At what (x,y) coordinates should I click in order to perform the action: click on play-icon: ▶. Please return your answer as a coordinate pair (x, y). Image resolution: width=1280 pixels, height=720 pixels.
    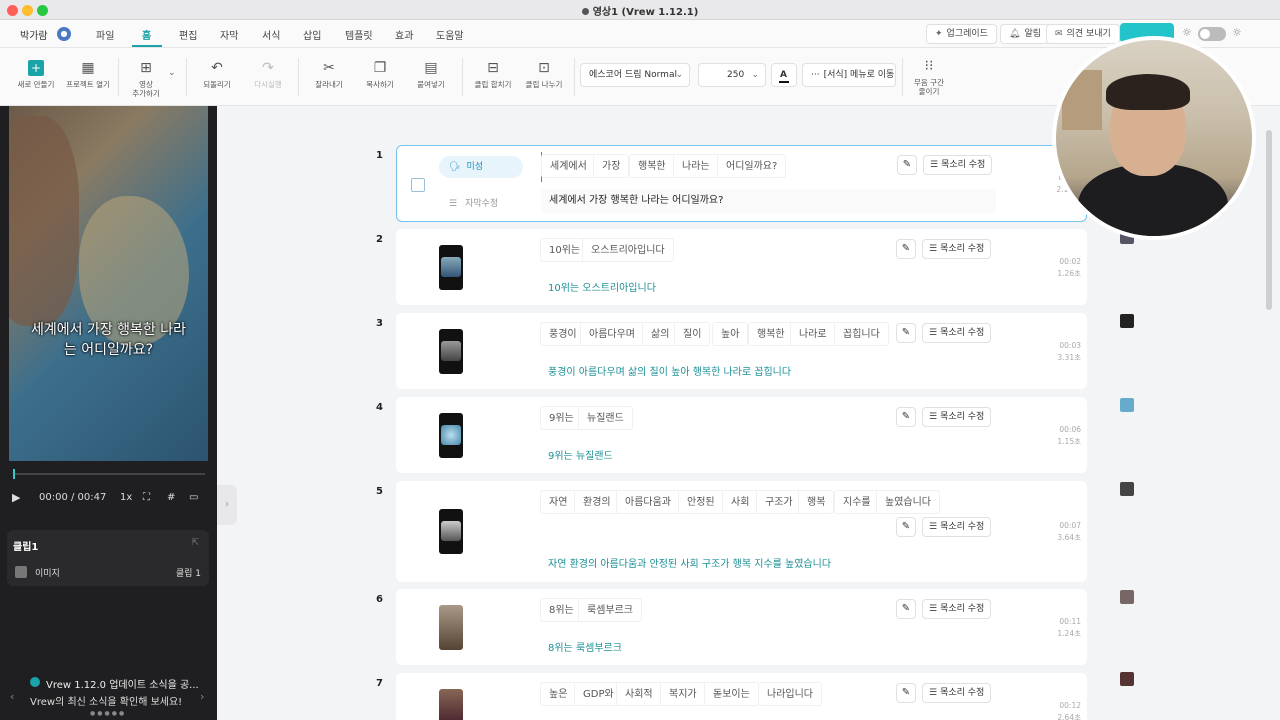
    Looking at the image, I should click on (16, 497).